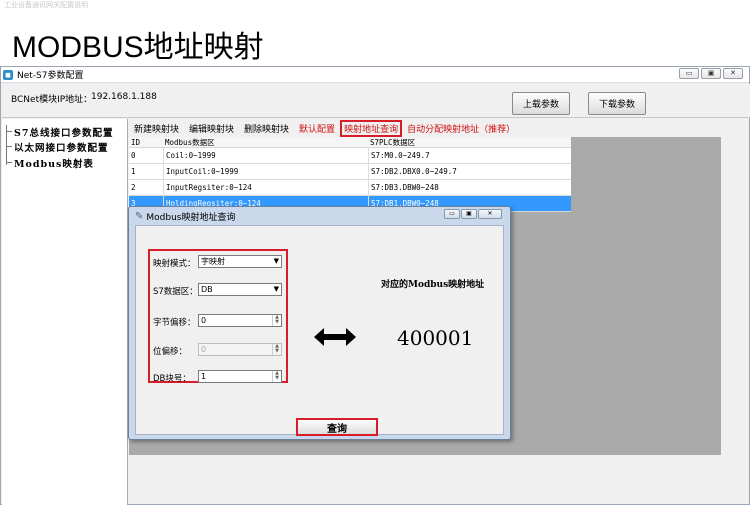  What do you see at coordinates (393, 142) in the screenshot?
I see `header-s7: S7PLC数据区` at bounding box center [393, 142].